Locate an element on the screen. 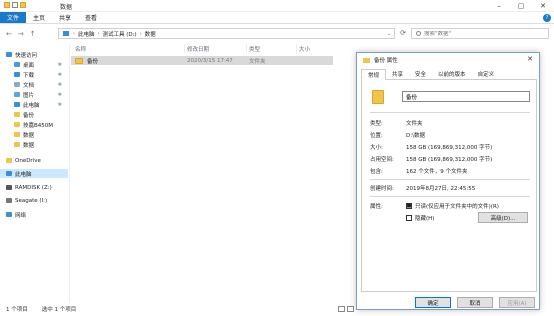  sidebar-item-data-2: 数据 is located at coordinates (34, 144).